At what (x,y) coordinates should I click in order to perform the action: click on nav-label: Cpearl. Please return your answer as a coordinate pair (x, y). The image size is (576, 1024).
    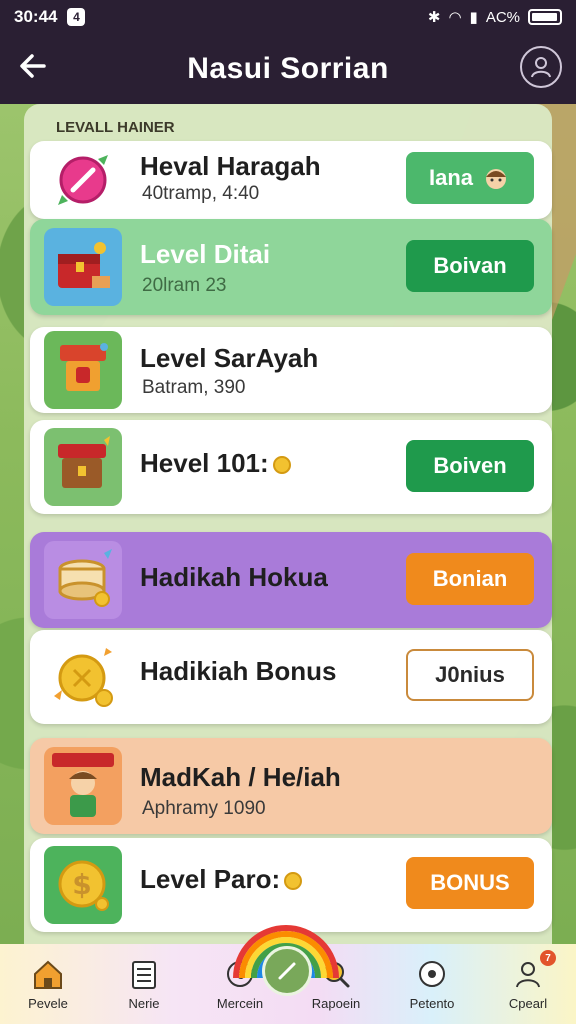
    Looking at the image, I should click on (528, 1003).